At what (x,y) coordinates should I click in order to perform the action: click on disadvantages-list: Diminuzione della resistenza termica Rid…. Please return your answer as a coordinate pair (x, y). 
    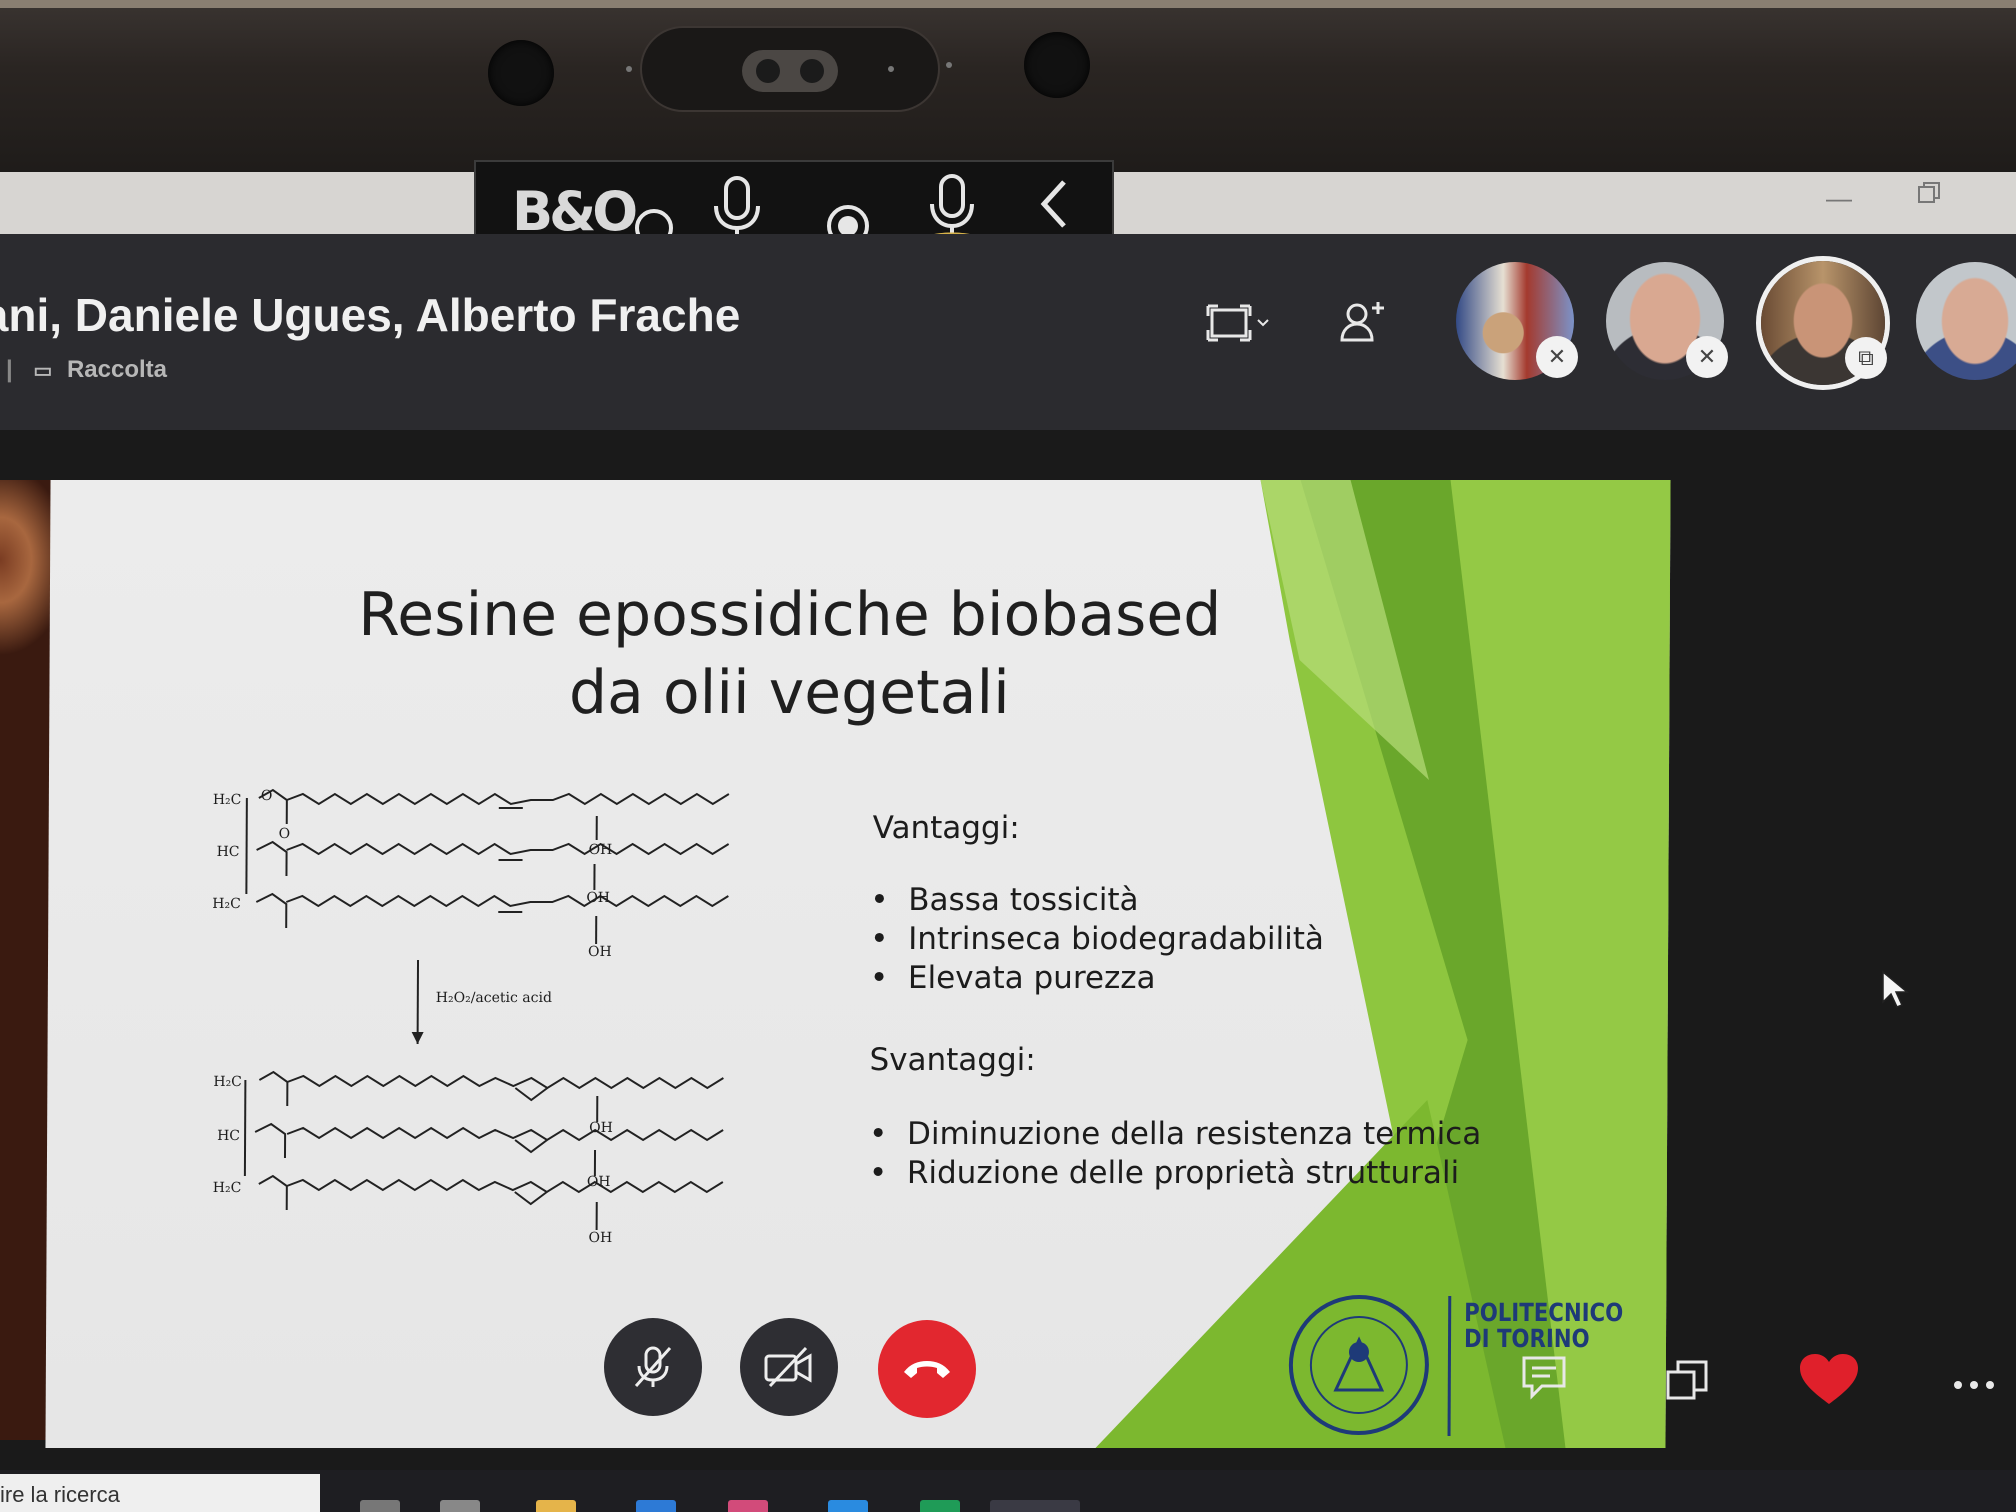
    Looking at the image, I should click on (1175, 1155).